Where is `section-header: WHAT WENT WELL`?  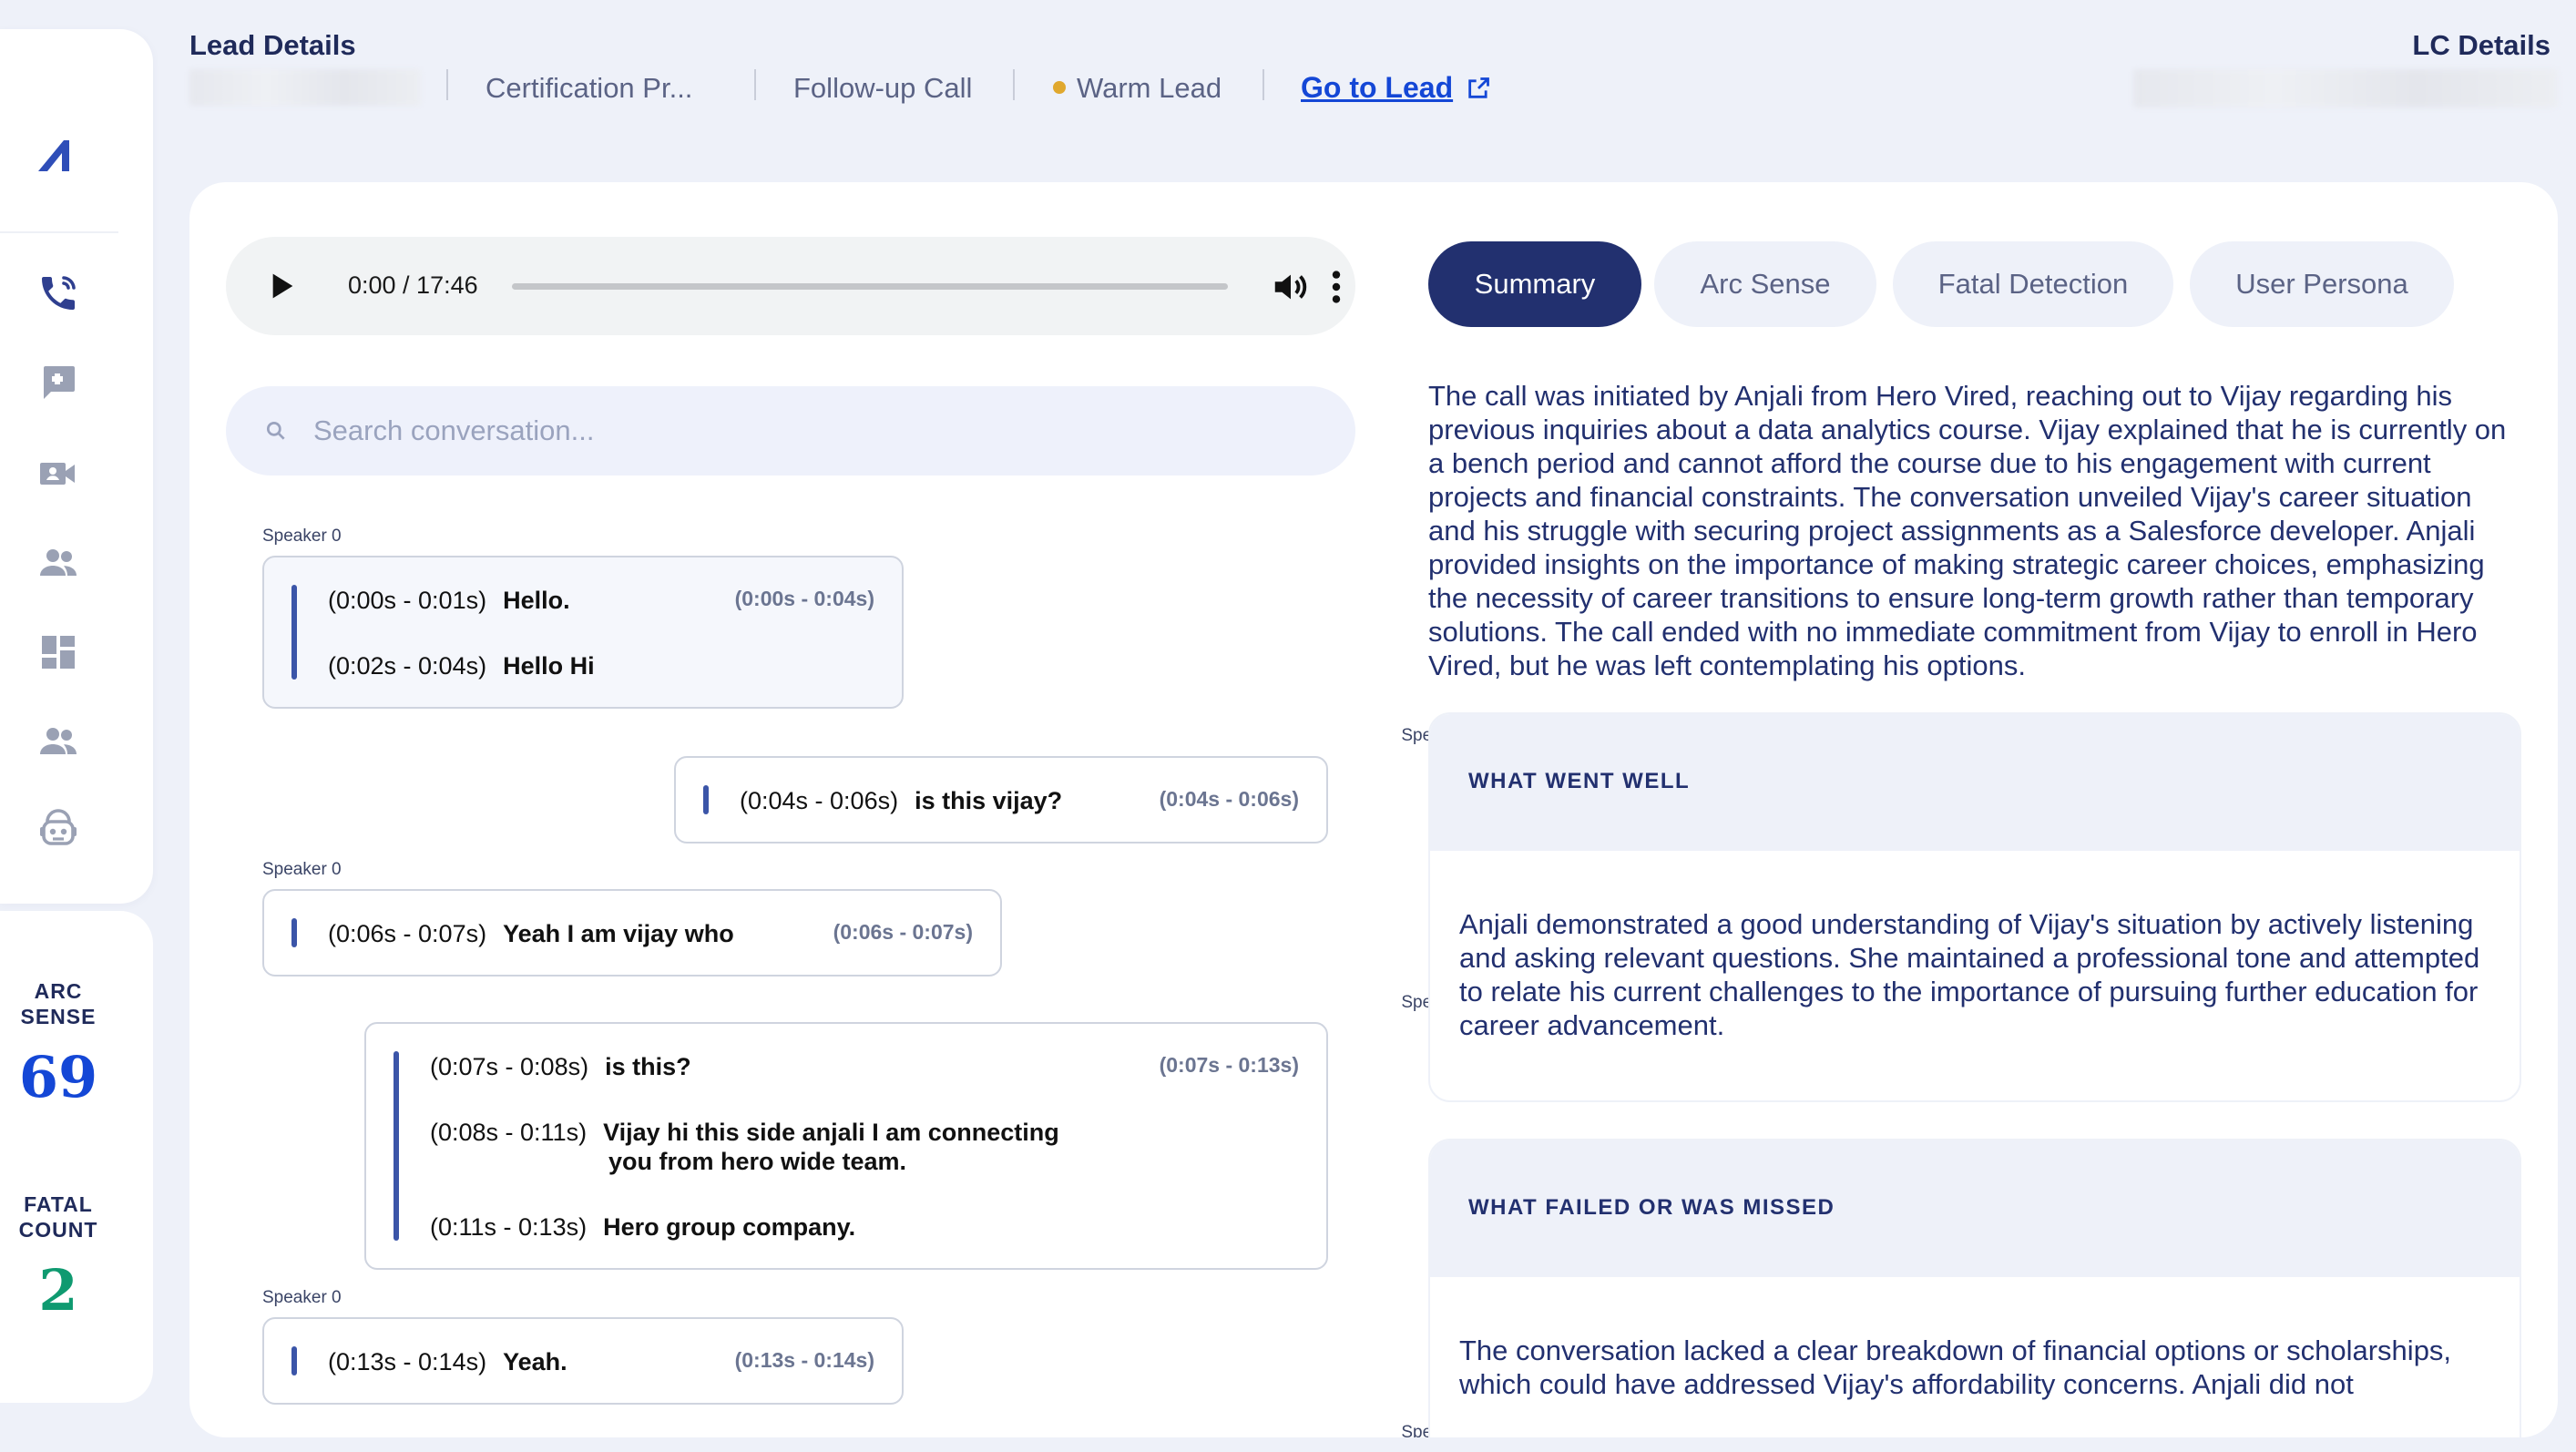
section-header: WHAT WENT WELL is located at coordinates (1975, 782).